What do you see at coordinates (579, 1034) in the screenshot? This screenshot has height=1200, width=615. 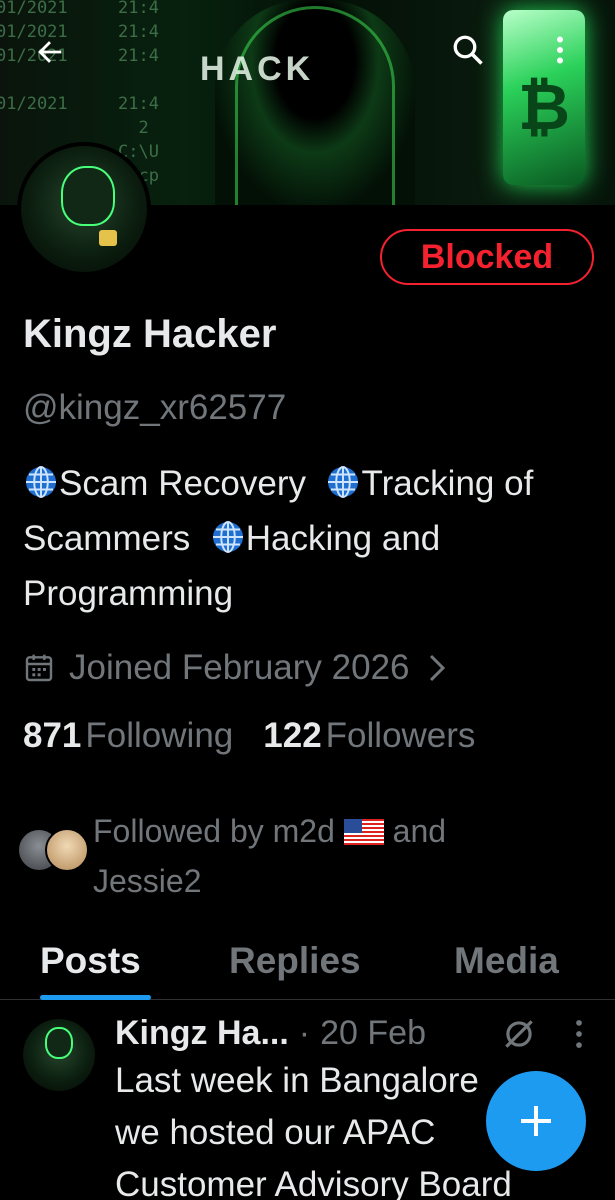 I see `post-more-icon` at bounding box center [579, 1034].